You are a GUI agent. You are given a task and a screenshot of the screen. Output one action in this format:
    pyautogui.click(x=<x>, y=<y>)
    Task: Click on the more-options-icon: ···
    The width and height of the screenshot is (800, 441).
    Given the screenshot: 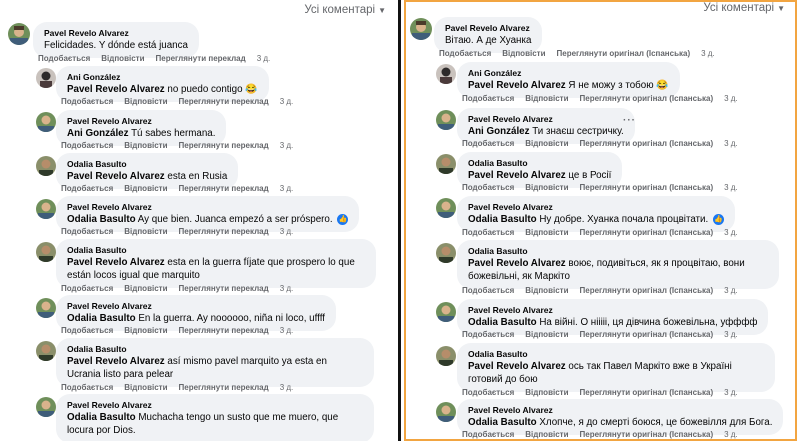 What is the action you would take?
    pyautogui.click(x=629, y=120)
    